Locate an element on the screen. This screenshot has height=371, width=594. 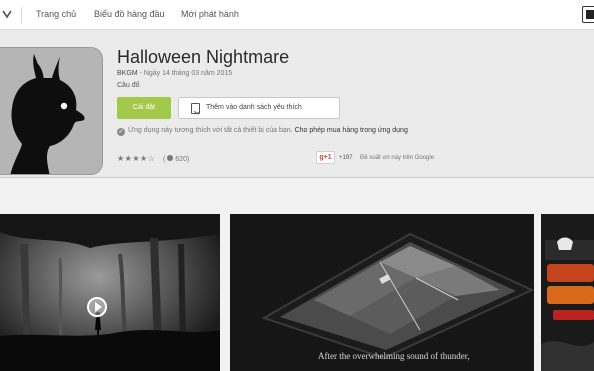
check-icon: ✓ is located at coordinates (121, 132).